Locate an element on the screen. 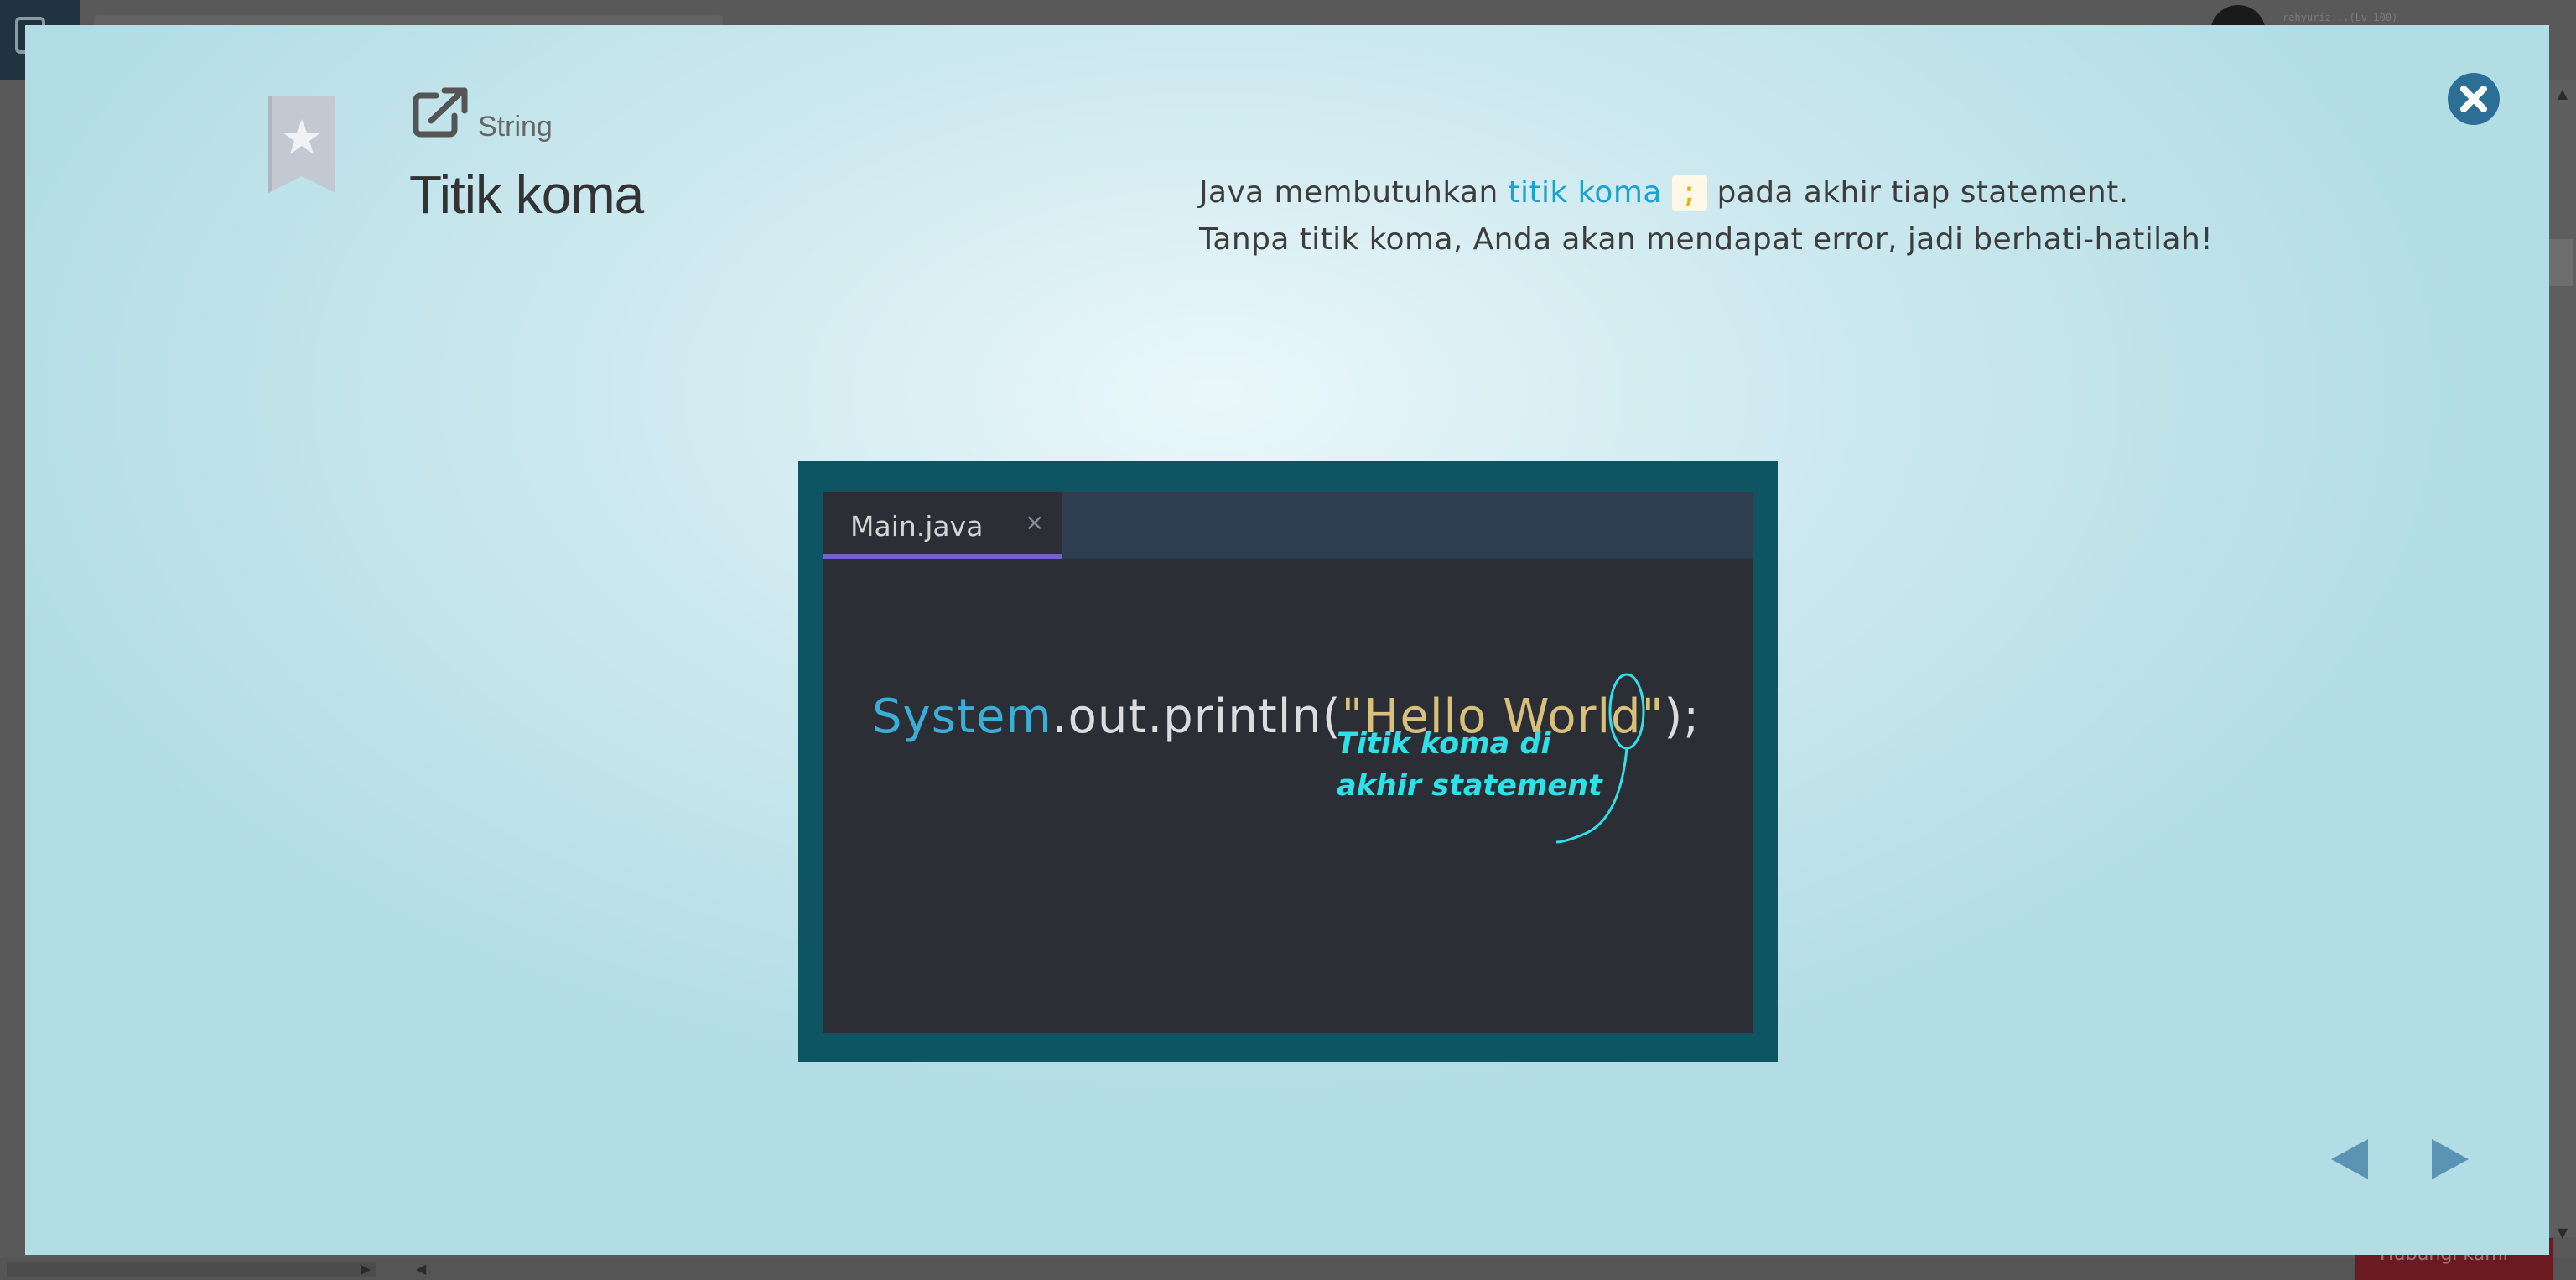 This screenshot has width=2576, height=1280. description-text: pada akhir tiap statement. is located at coordinates (1917, 192).